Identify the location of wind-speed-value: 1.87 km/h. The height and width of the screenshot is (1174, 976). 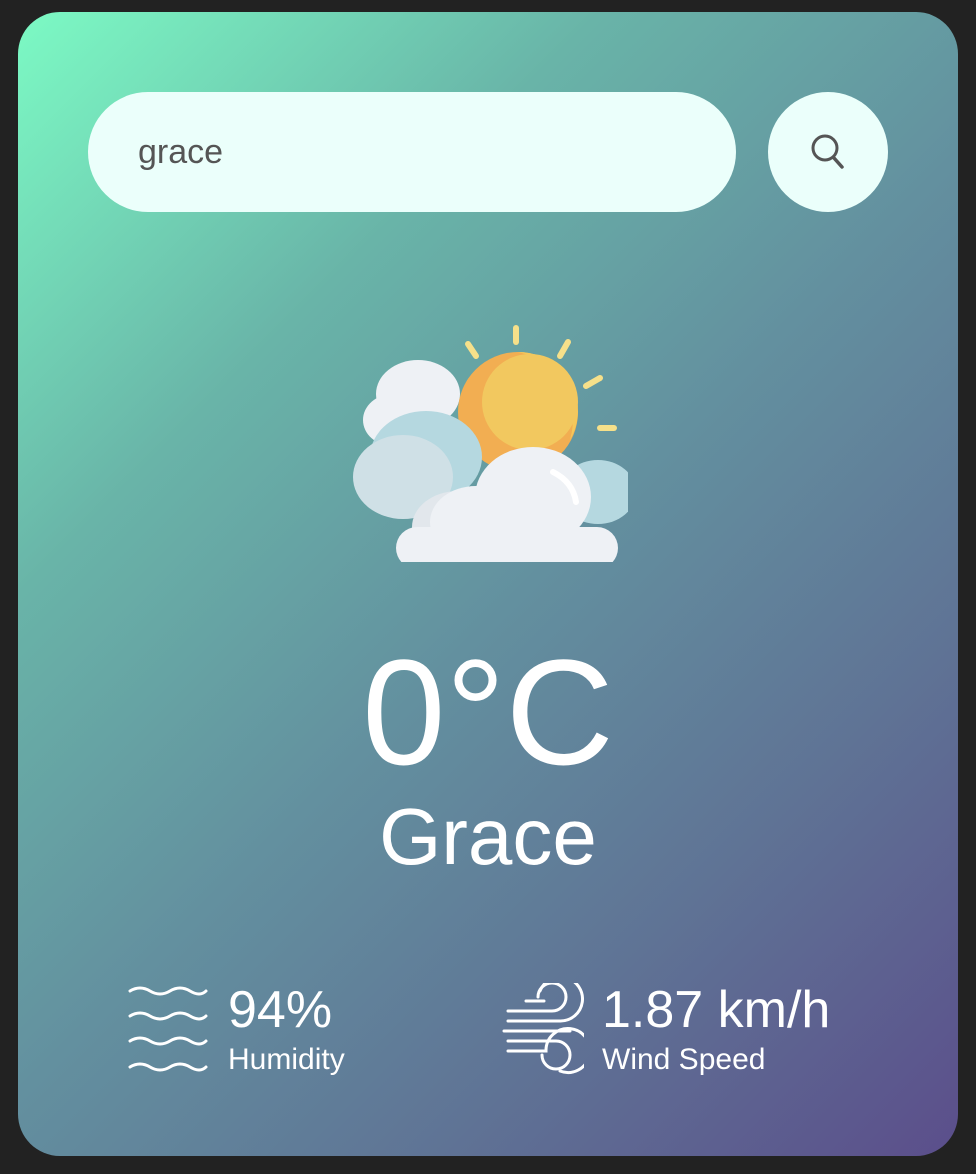
(716, 1010).